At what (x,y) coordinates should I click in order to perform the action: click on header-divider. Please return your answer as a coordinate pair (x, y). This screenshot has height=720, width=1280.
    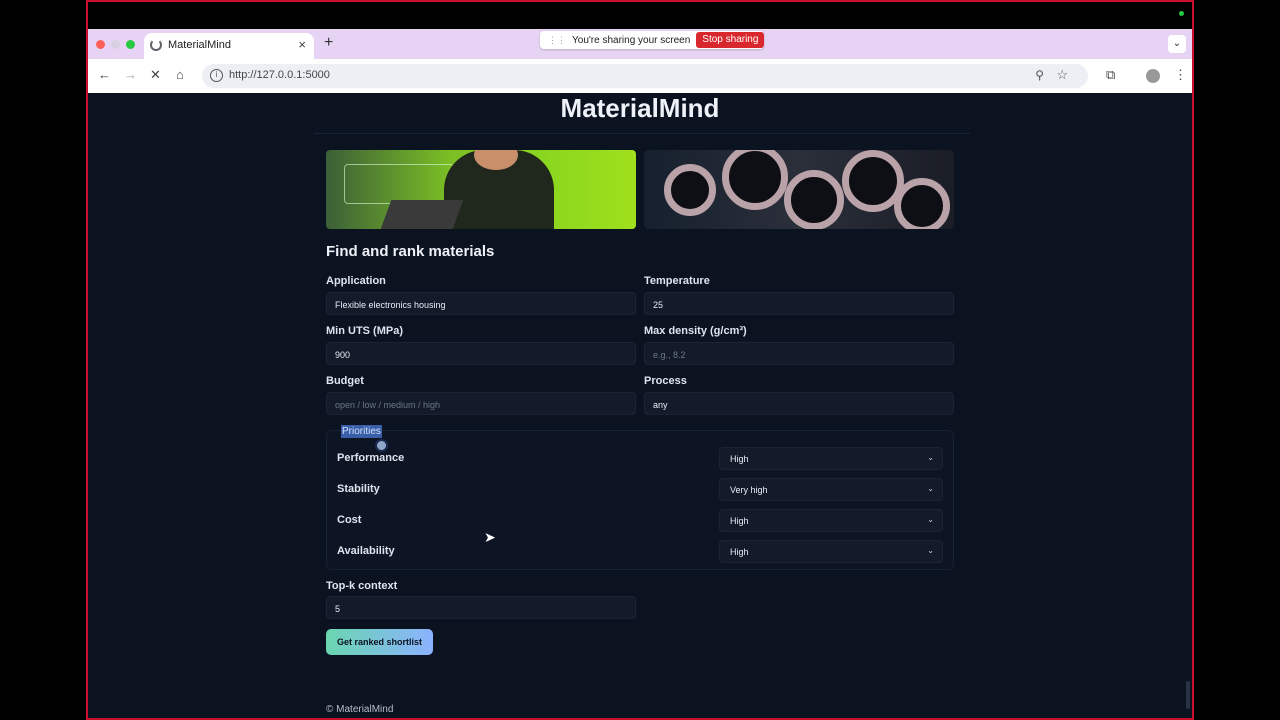
    Looking at the image, I should click on (642, 133).